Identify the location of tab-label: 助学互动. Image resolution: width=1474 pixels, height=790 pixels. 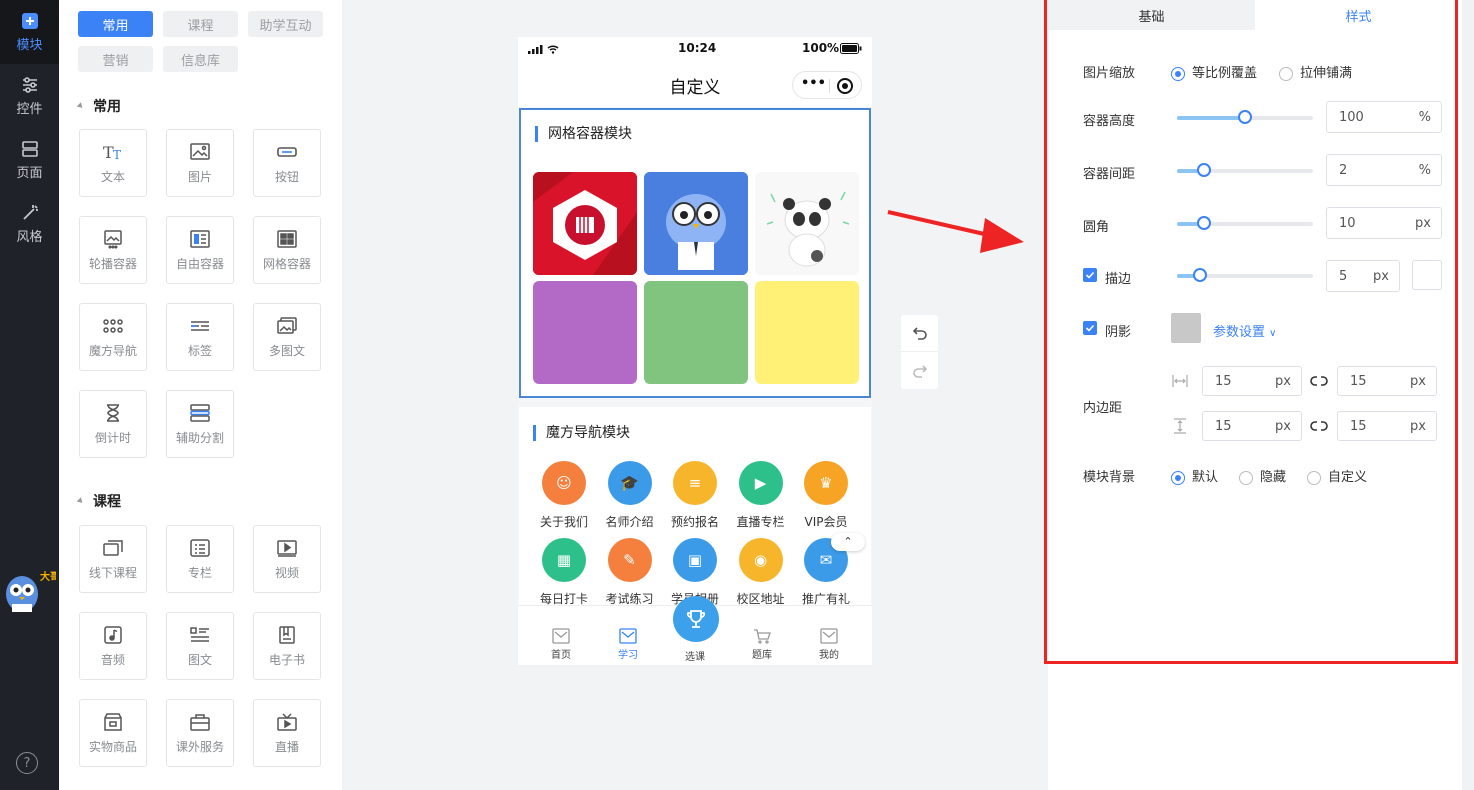
(285, 26).